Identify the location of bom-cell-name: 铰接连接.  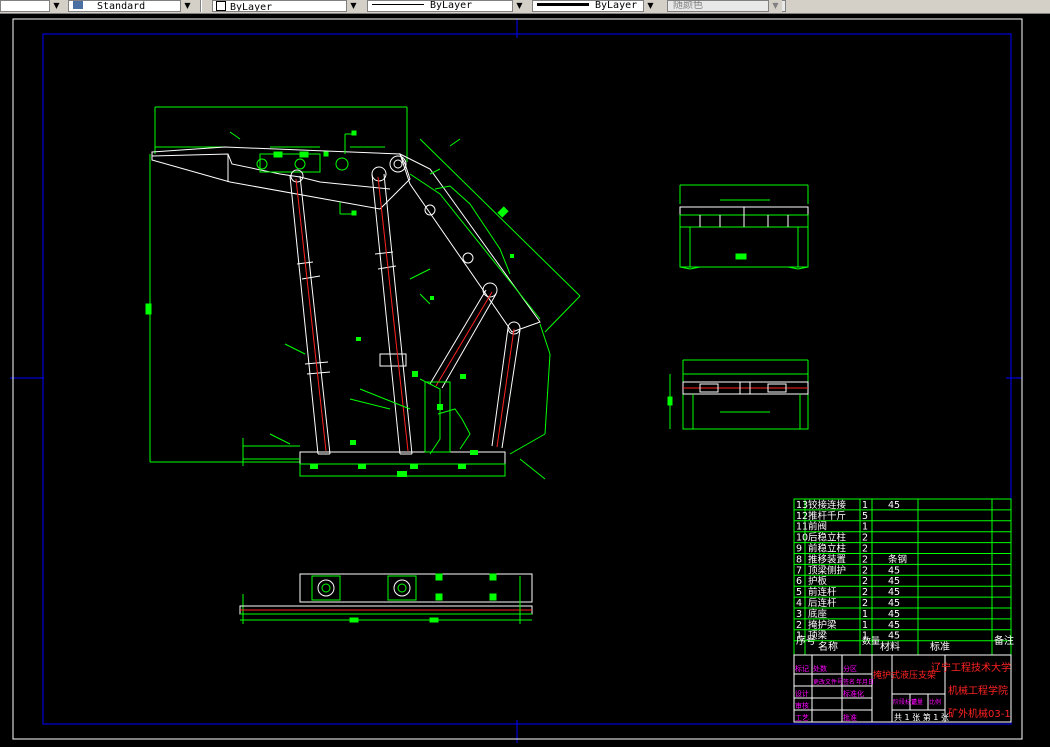
(827, 505).